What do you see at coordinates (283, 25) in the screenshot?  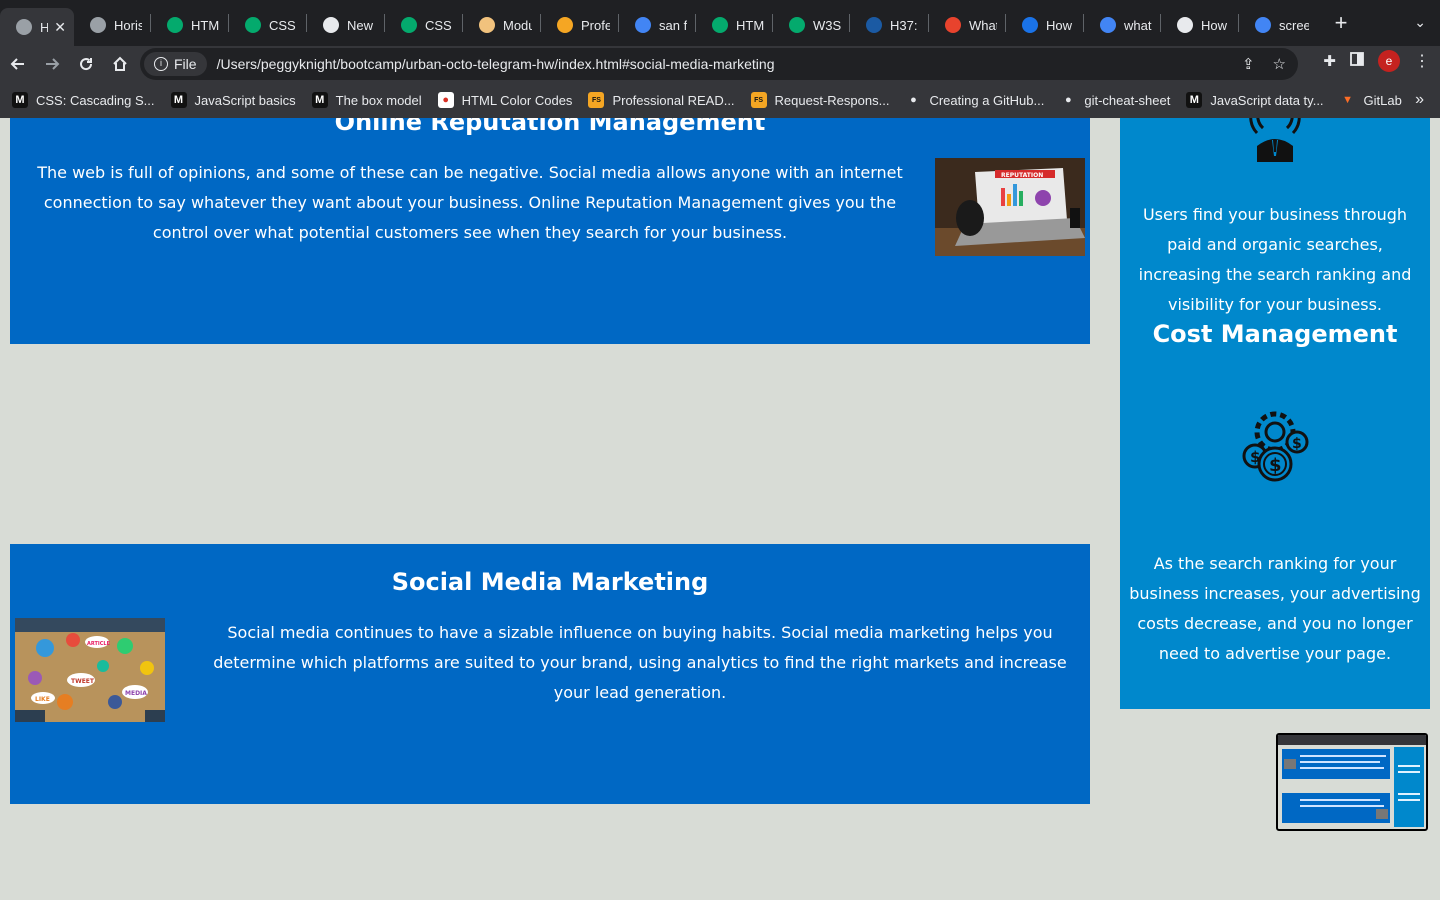 I see `browser-tab-label: CSS M` at bounding box center [283, 25].